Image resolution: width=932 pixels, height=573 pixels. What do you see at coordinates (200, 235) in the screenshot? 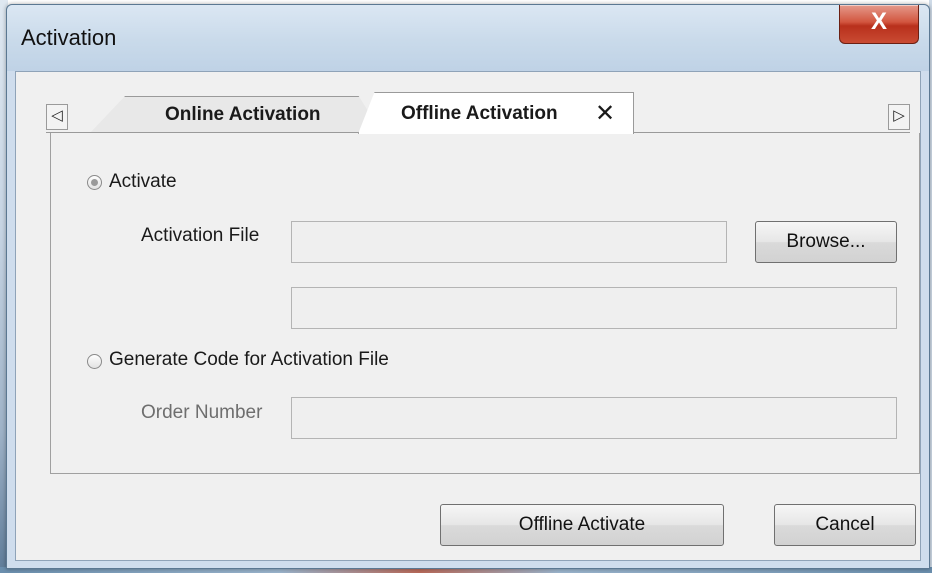
I see `activation-file-label: Activation File` at bounding box center [200, 235].